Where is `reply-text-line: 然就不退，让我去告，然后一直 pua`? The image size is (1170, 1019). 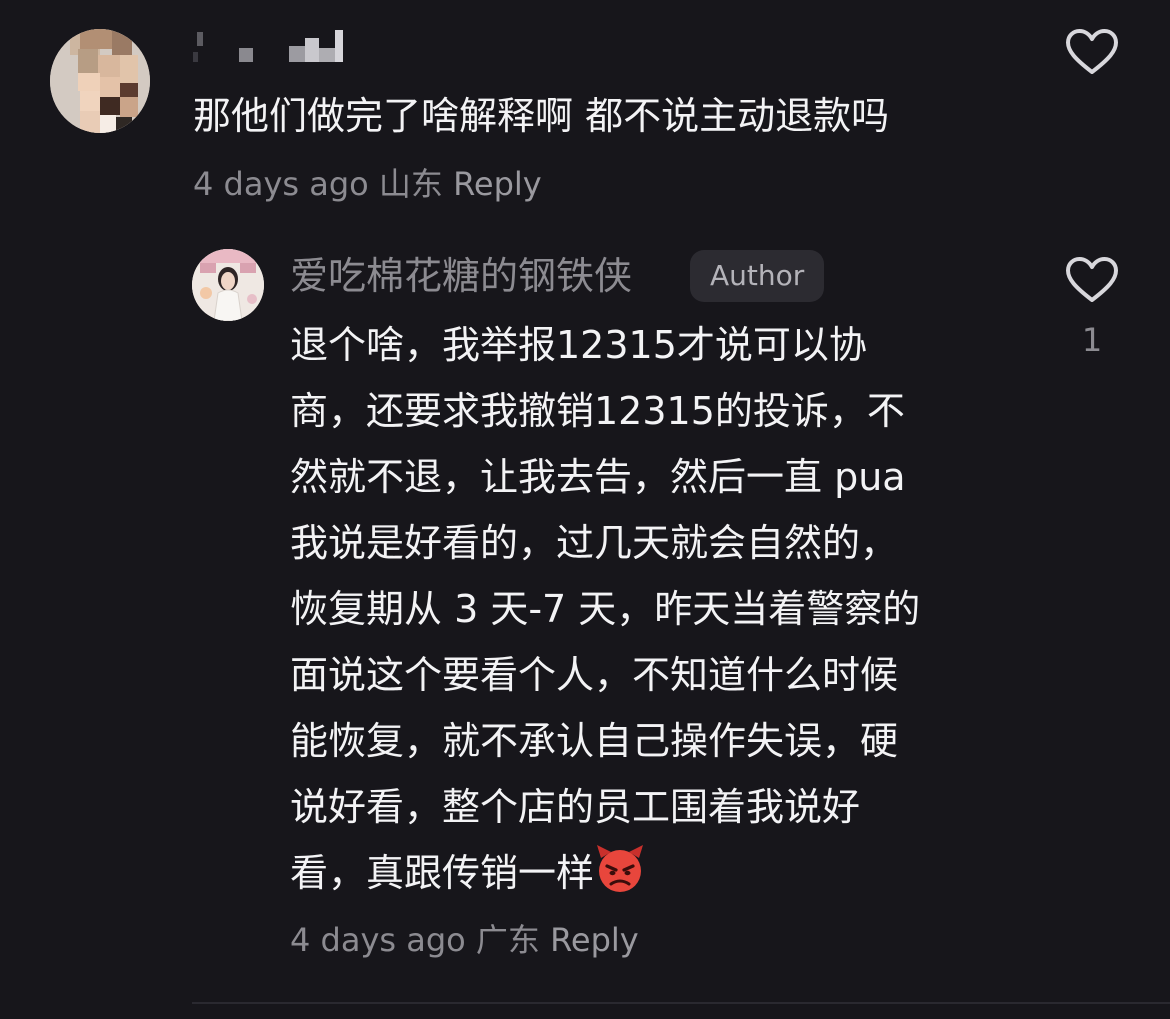 reply-text-line: 然就不退，让我去告，然后一直 pua is located at coordinates (598, 477).